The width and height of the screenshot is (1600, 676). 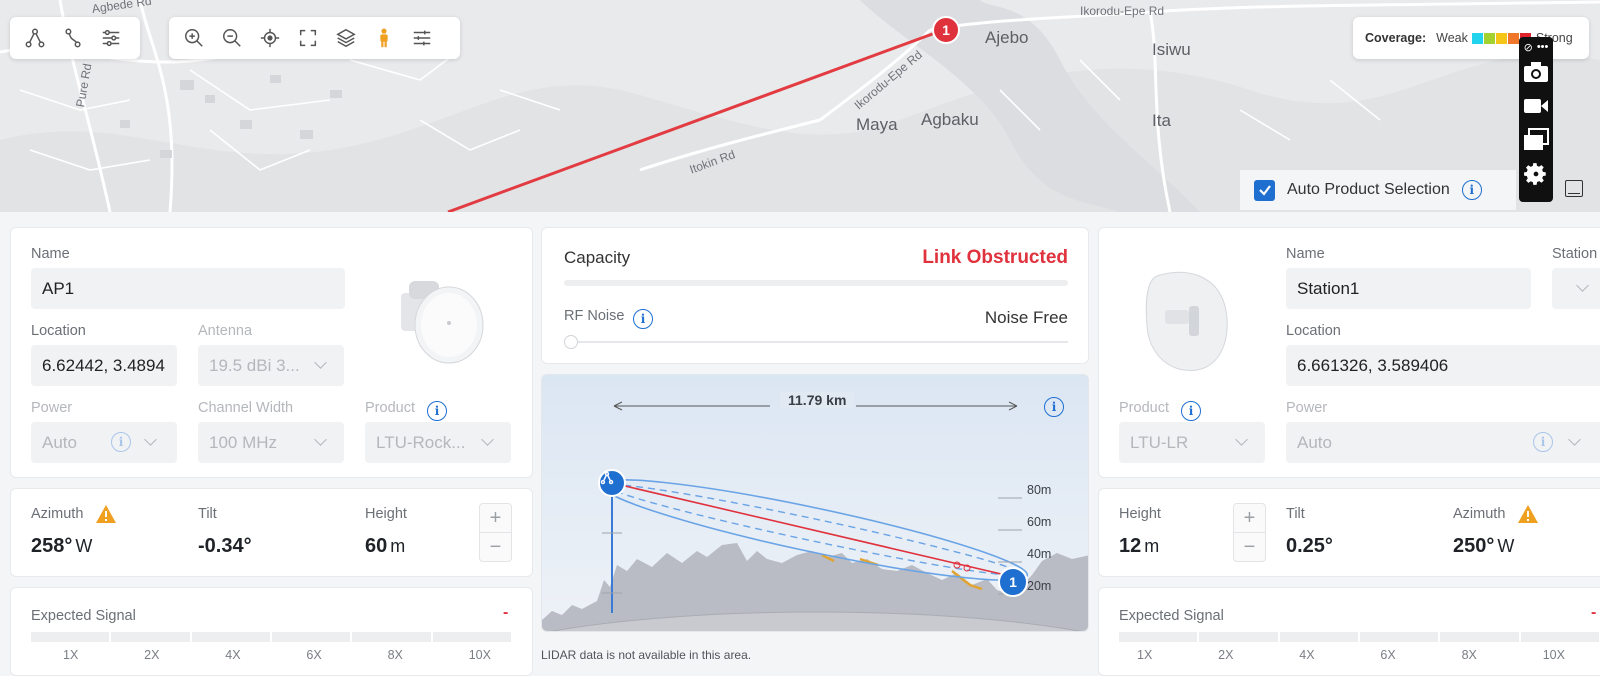 What do you see at coordinates (1594, 612) in the screenshot?
I see `station-expected-signal-value: -` at bounding box center [1594, 612].